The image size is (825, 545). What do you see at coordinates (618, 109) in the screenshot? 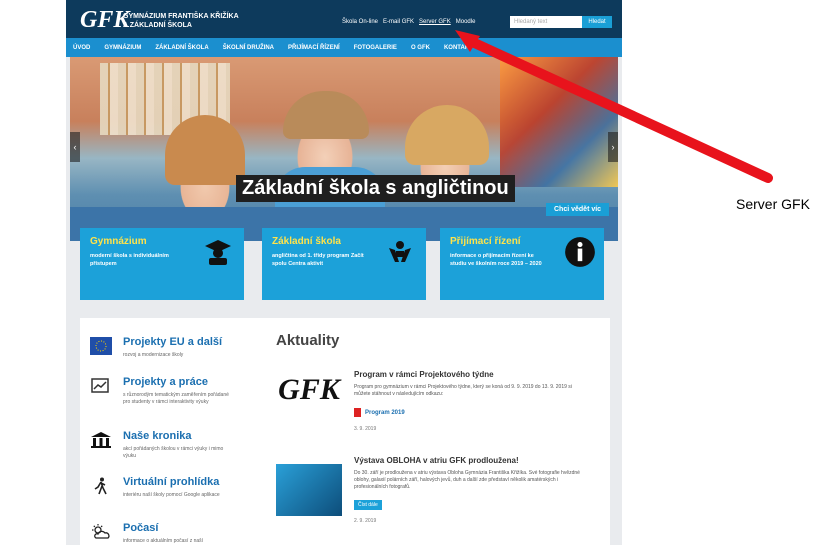
I see `red-arrow-line` at bounding box center [618, 109].